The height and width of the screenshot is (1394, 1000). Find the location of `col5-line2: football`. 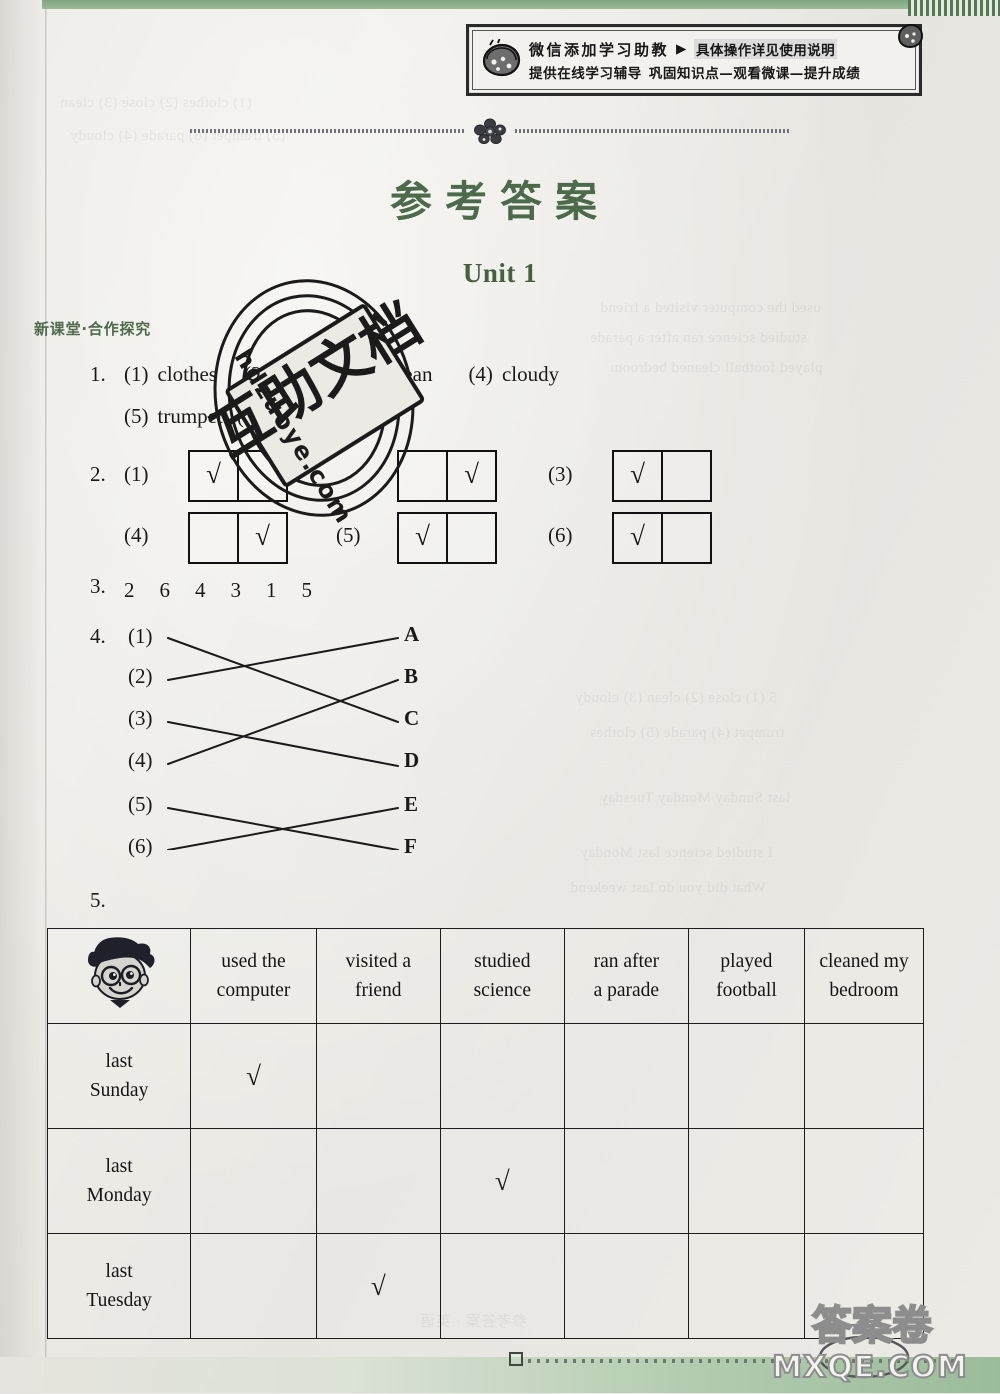

col5-line2: football is located at coordinates (746, 990).